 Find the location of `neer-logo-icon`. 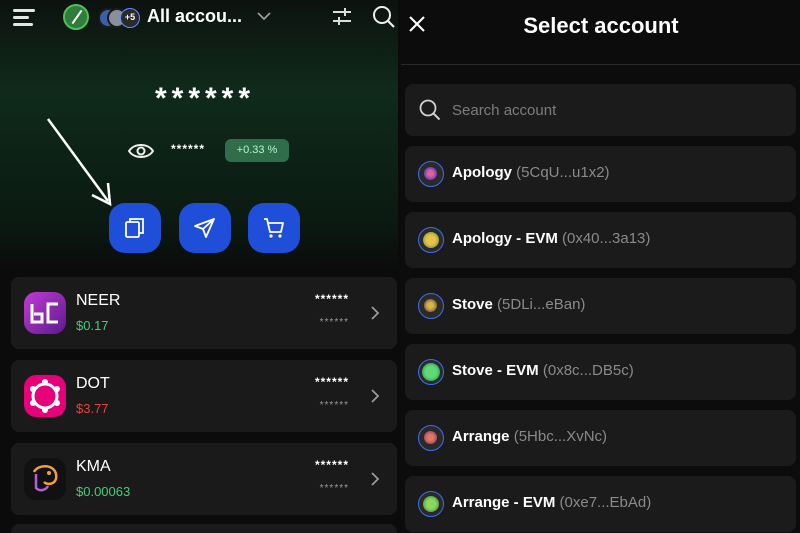

neer-logo-icon is located at coordinates (45, 313).